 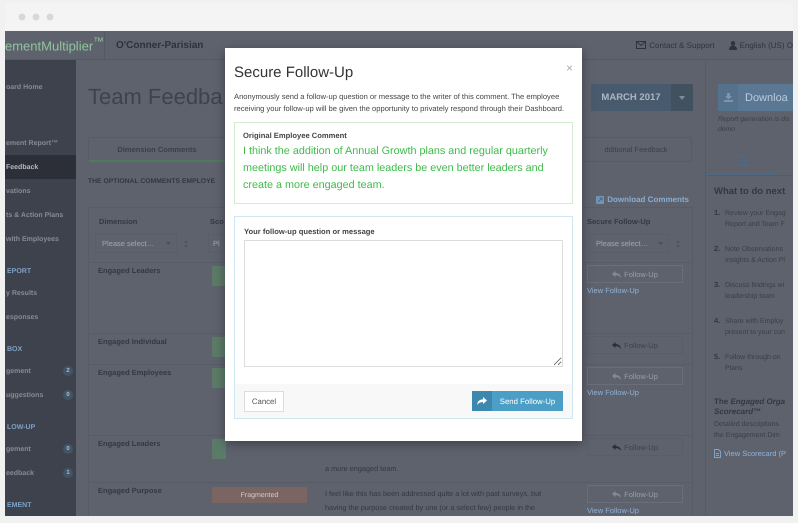 I want to click on download-comments-link: Download Comments, so click(x=642, y=199).